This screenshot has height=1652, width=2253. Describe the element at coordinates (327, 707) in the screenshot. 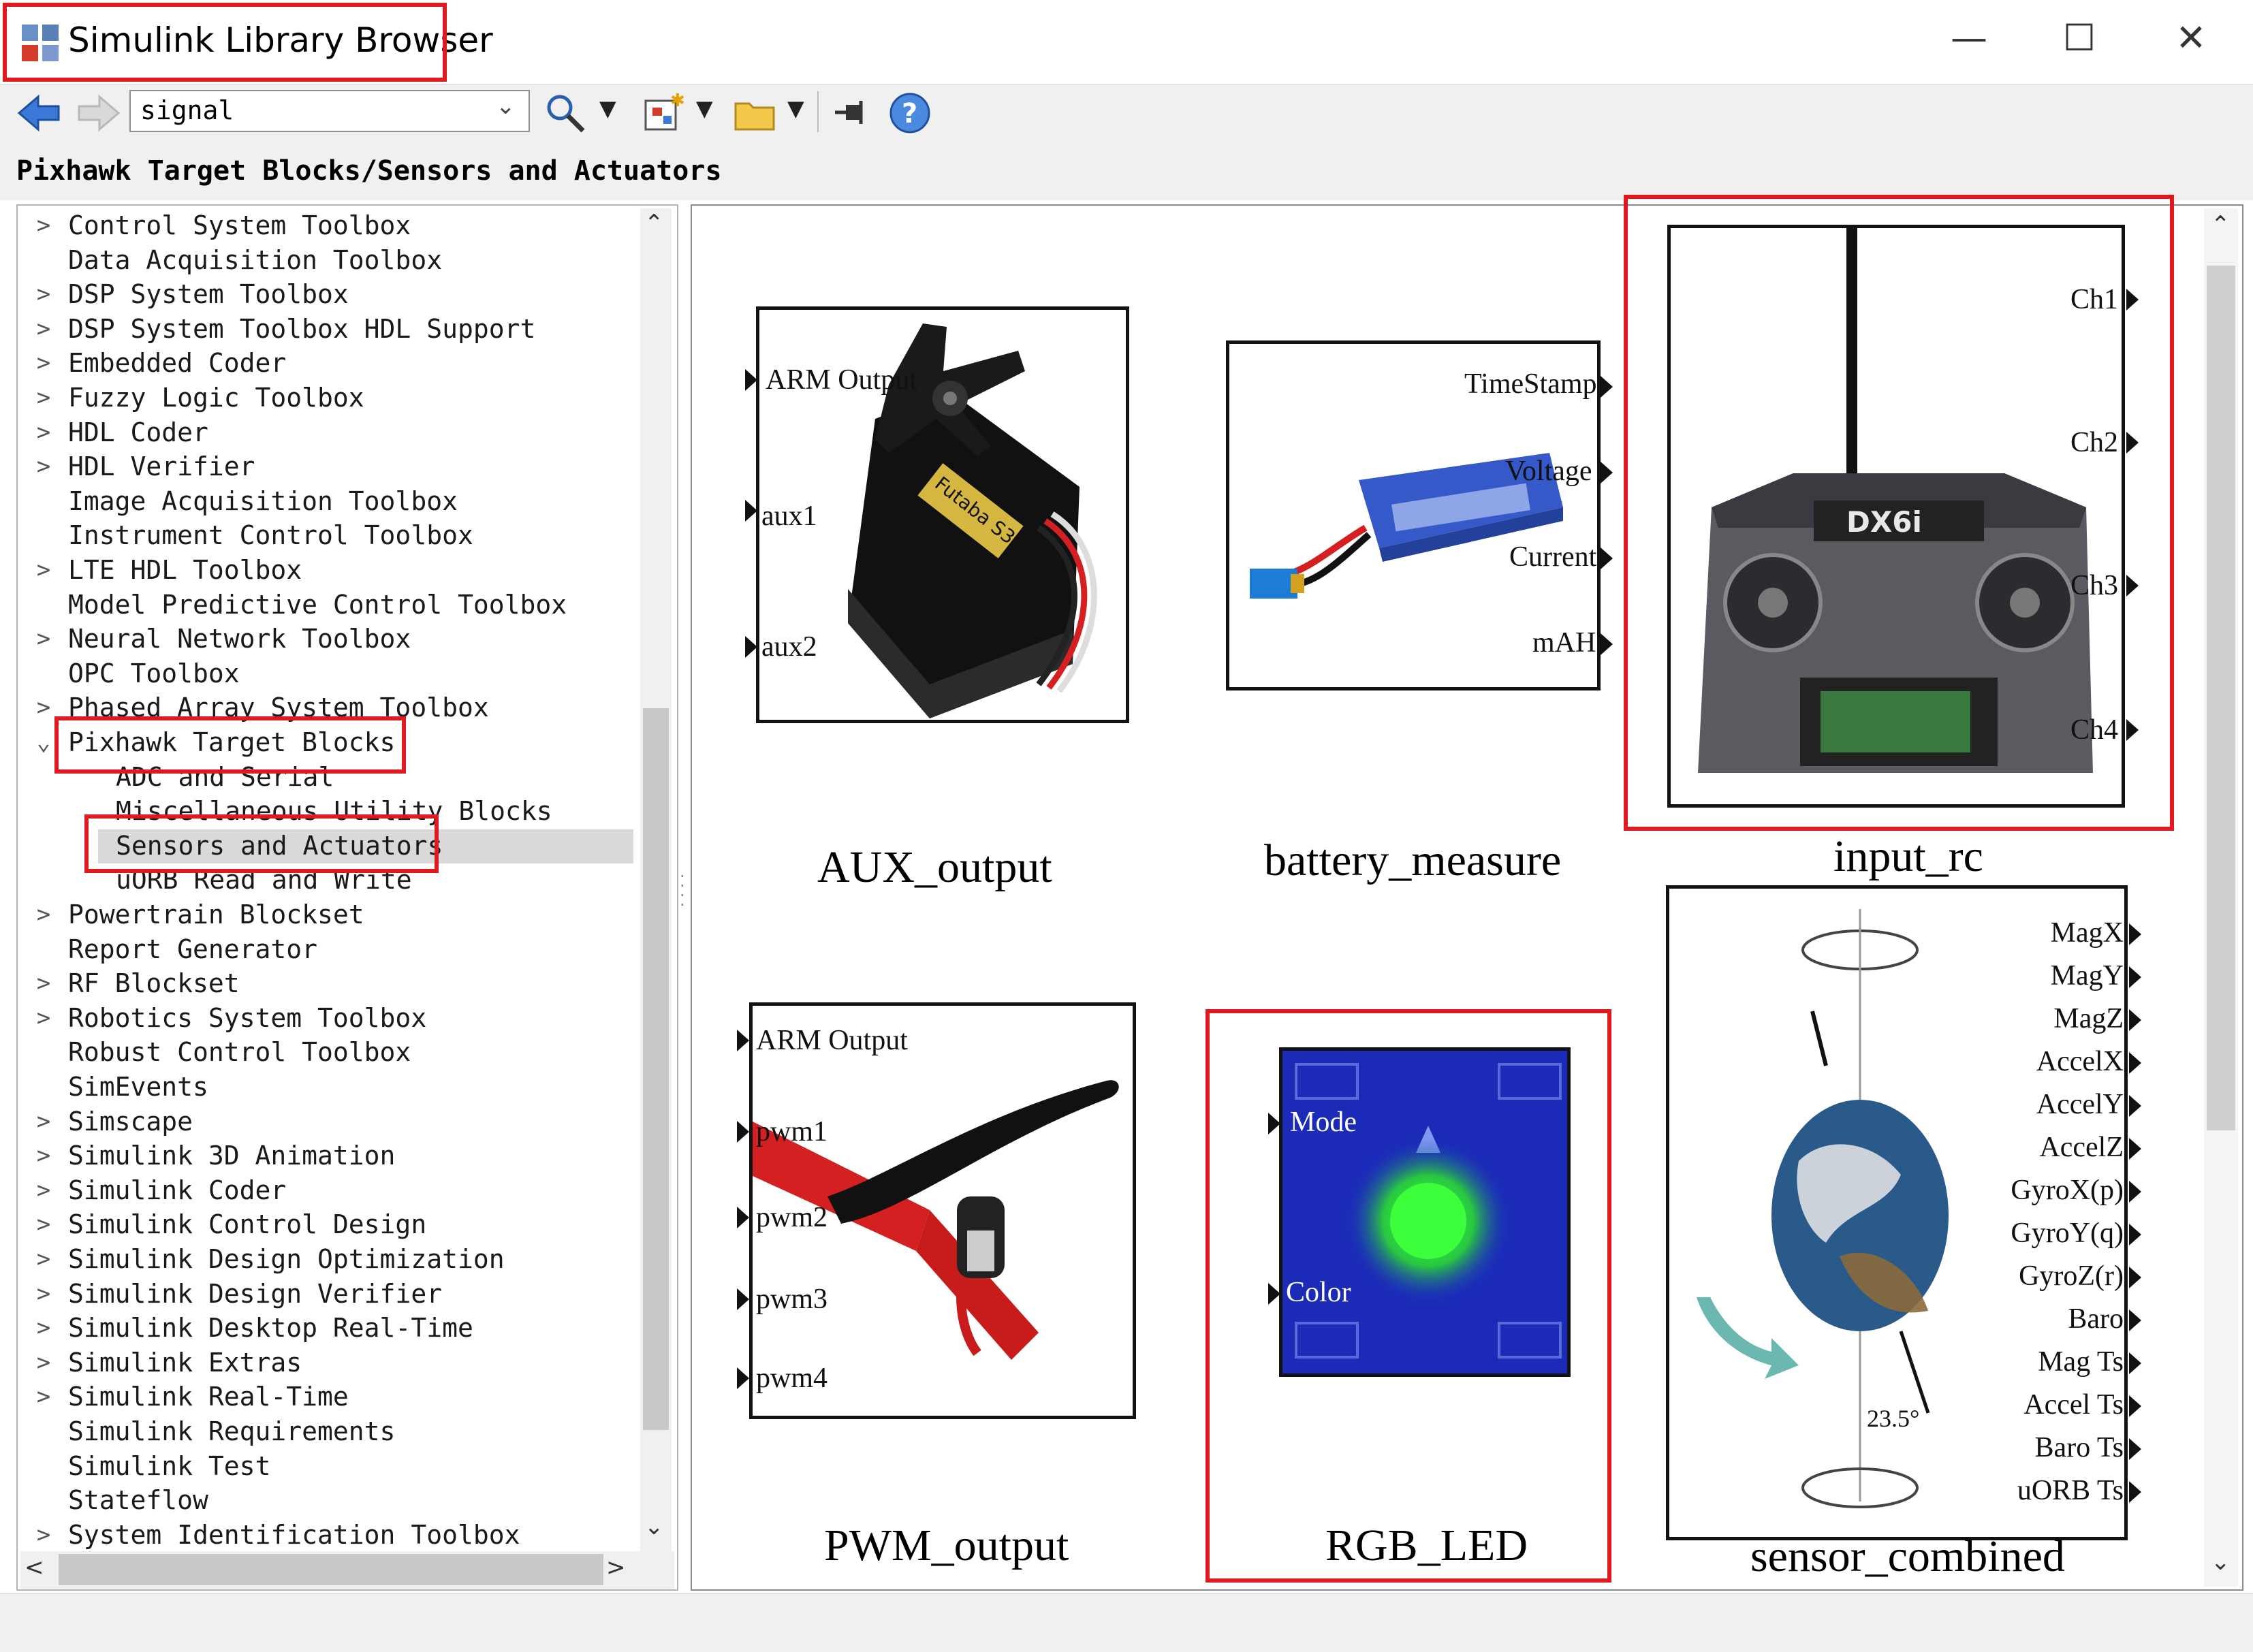

I see `tree-item: > Phased Array System Toolbox` at that location.